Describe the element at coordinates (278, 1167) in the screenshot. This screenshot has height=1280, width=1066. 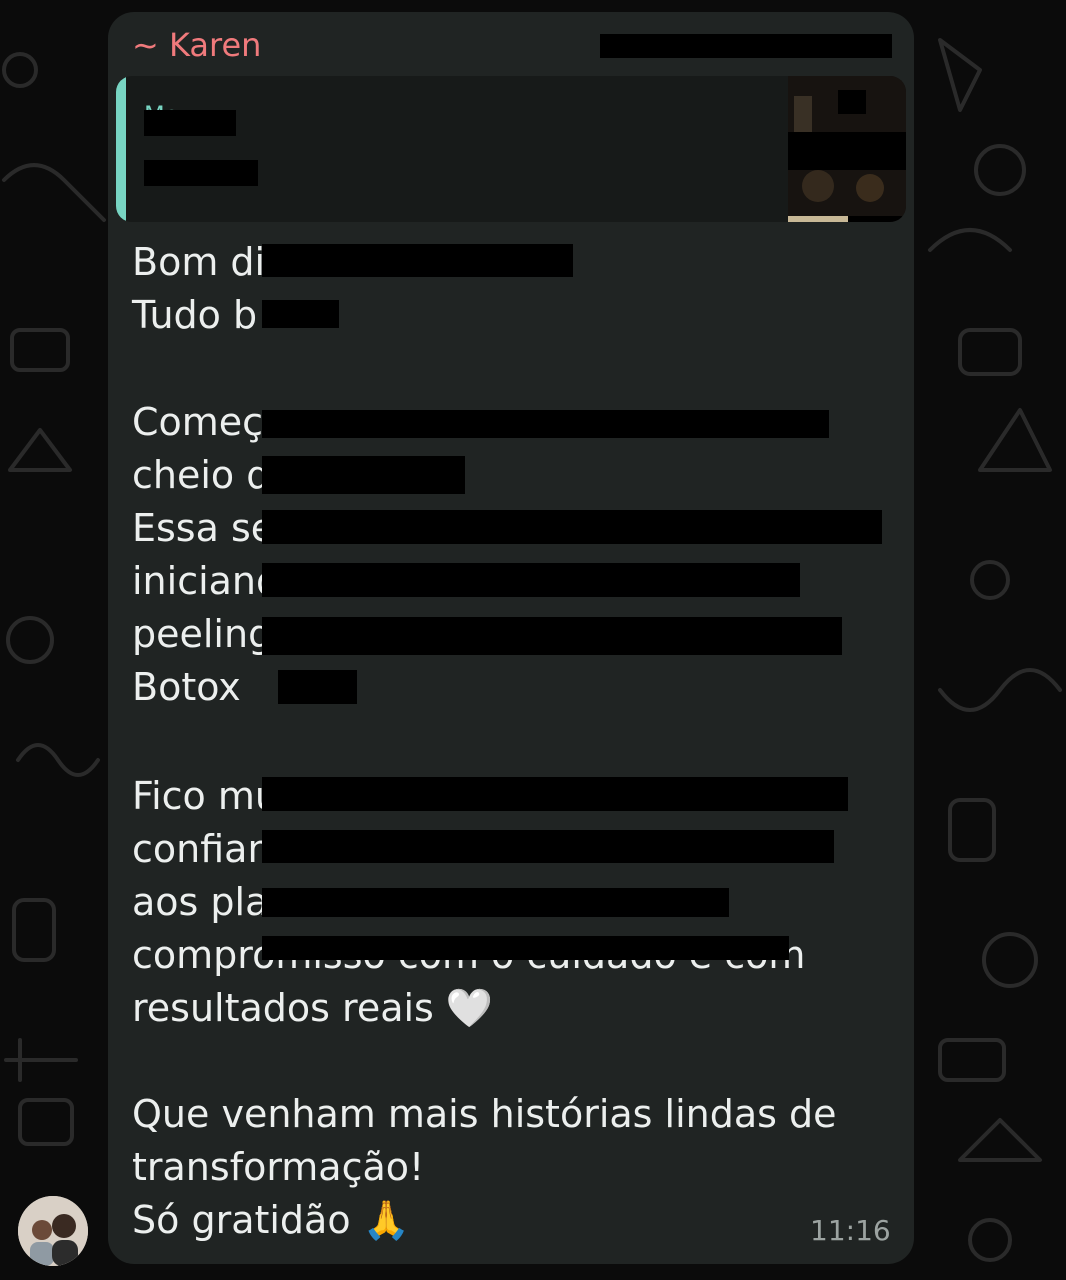
I see `message-line: transformação!` at that location.